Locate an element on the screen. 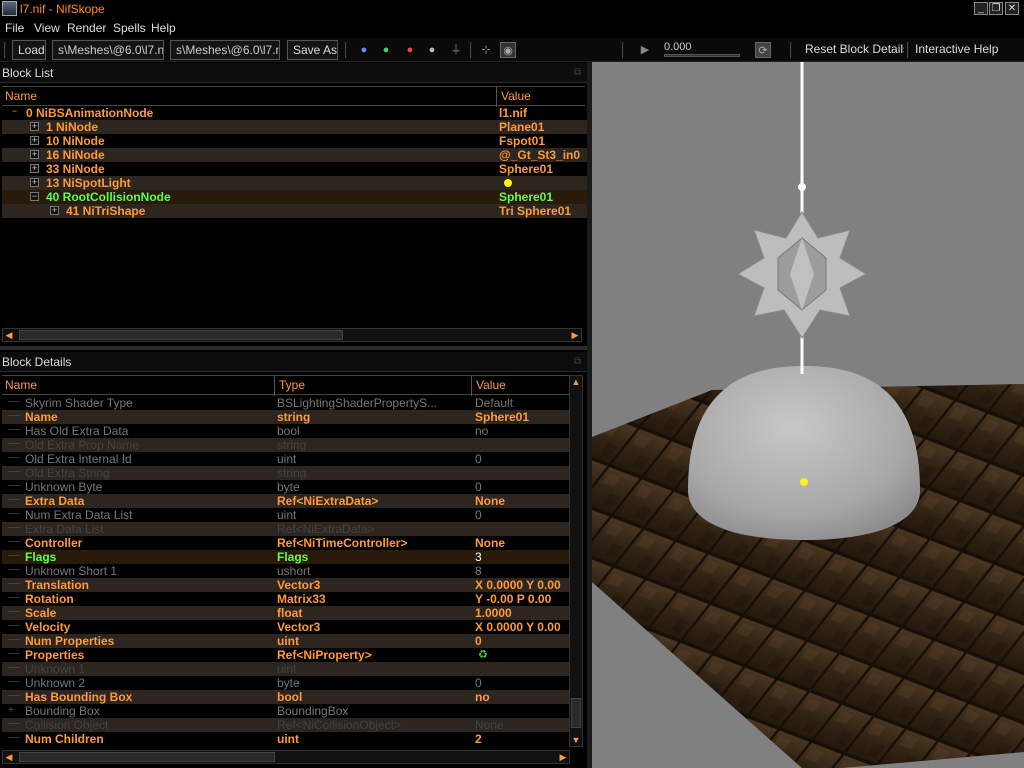 Image resolution: width=1024 pixels, height=768 pixels. reset-block-details-button: Reset Block Details is located at coordinates (852, 50).